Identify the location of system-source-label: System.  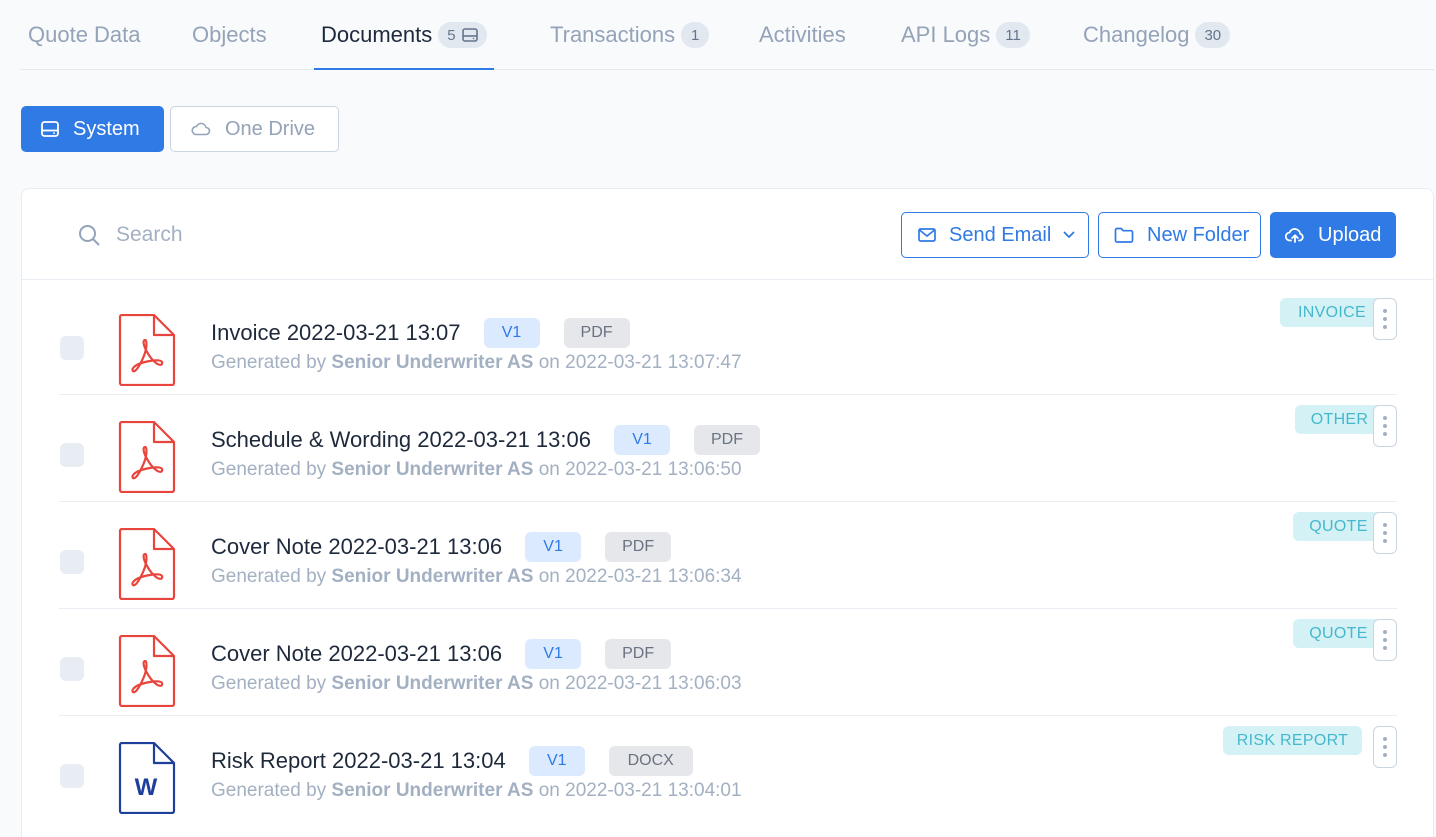
(106, 128).